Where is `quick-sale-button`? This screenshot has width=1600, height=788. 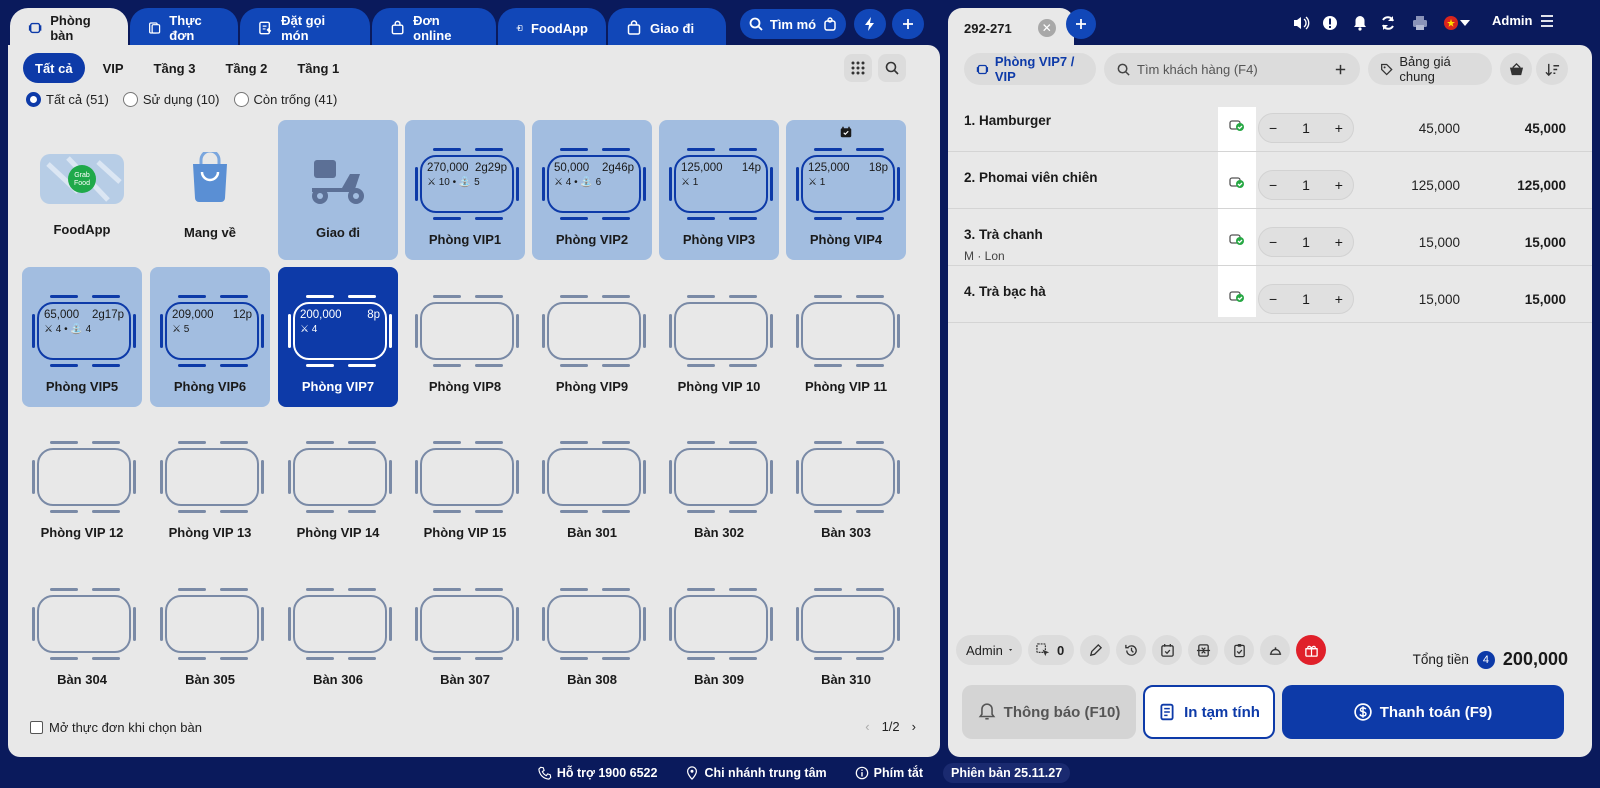 quick-sale-button is located at coordinates (870, 24).